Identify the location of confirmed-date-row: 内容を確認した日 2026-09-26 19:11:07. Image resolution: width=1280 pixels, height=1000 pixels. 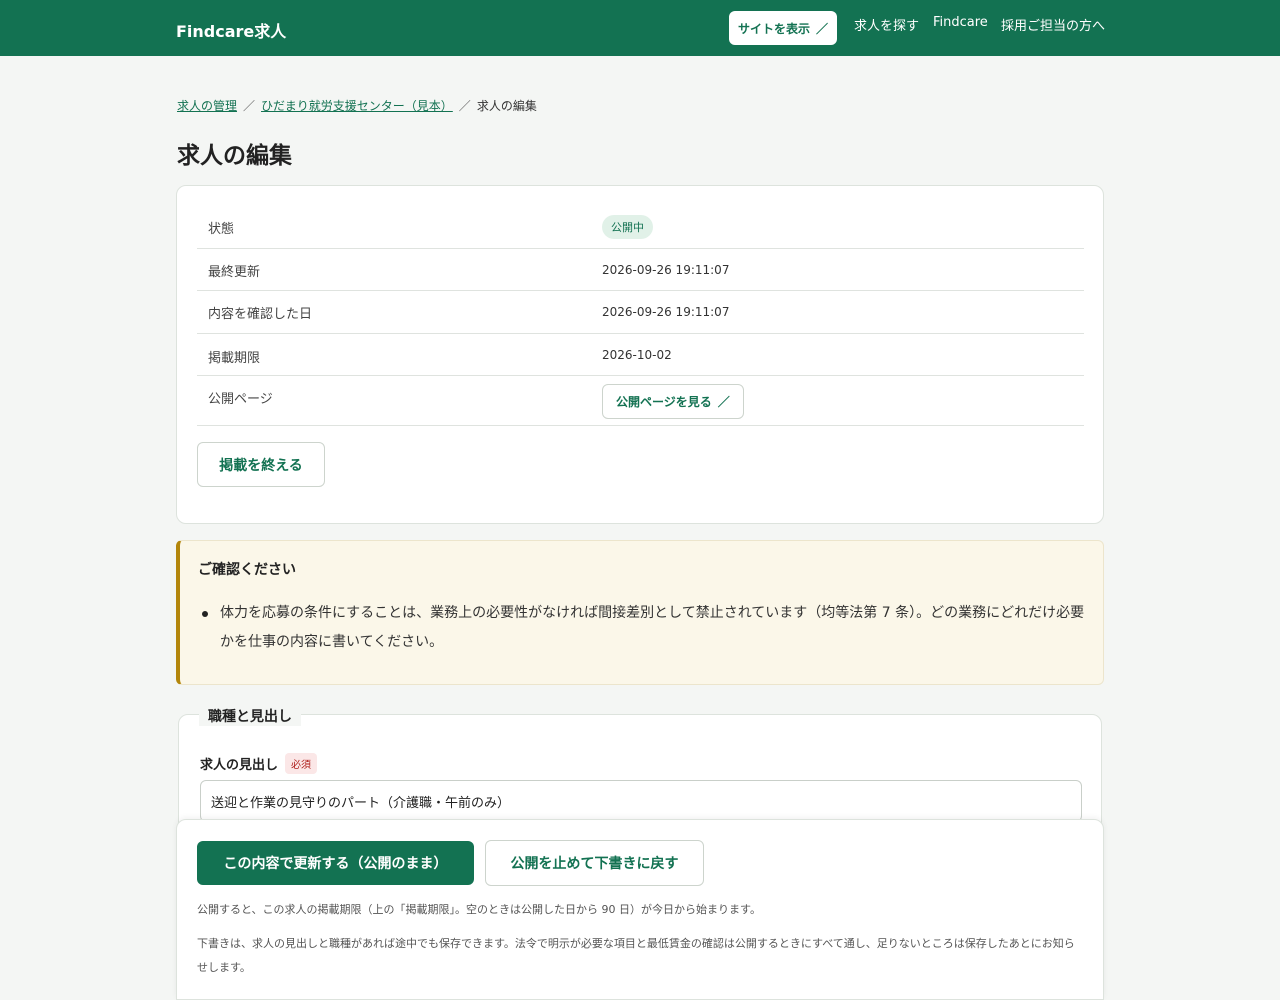
(640, 312).